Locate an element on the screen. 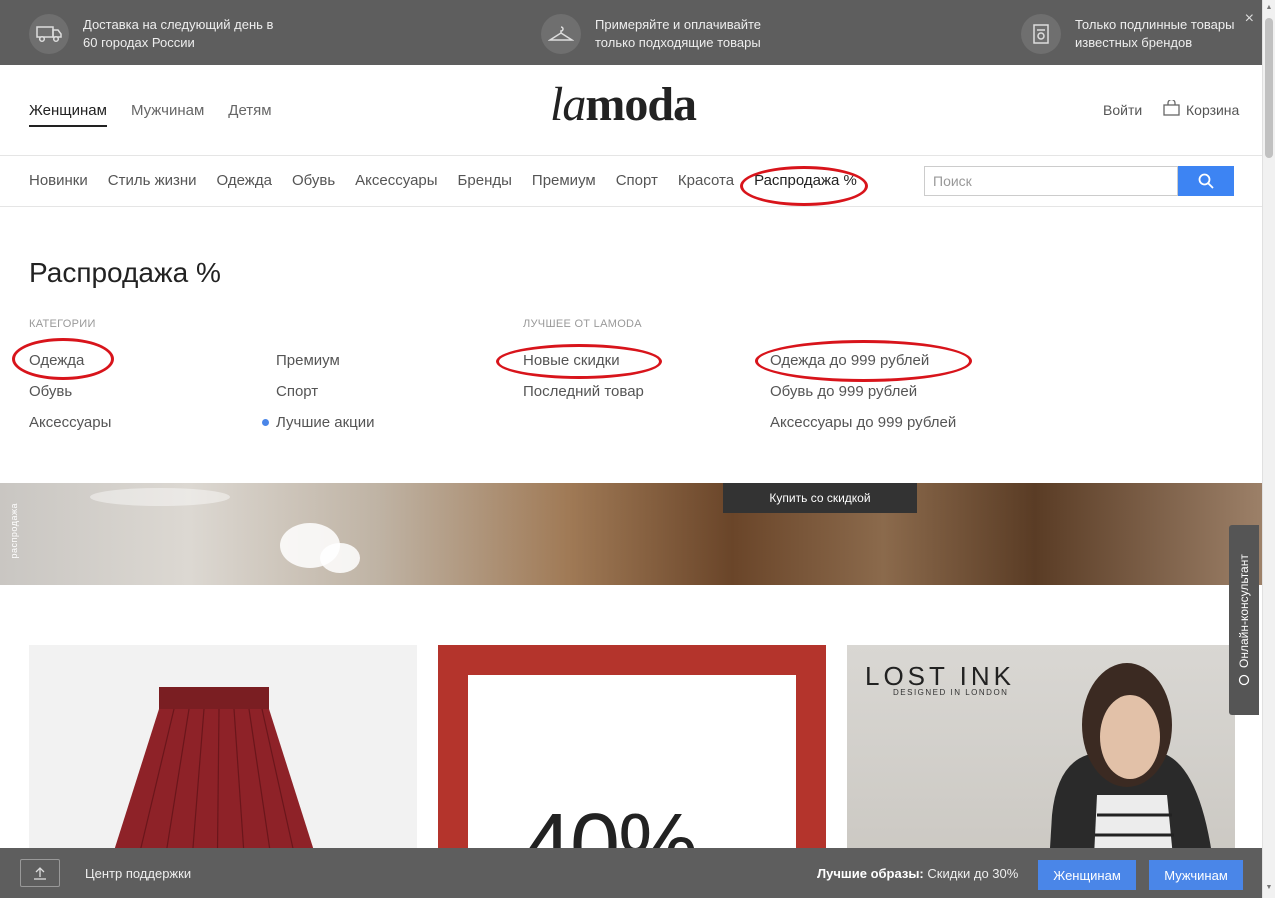  men-button: Мужчинам is located at coordinates (1196, 875).